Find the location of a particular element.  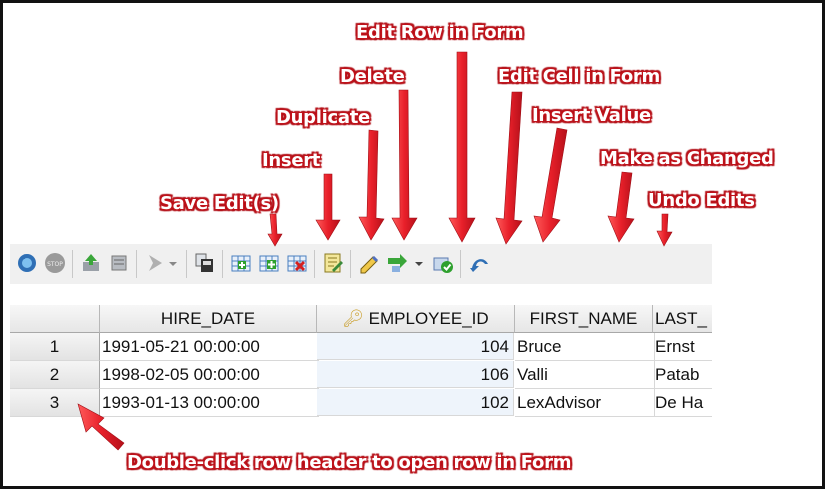

cell-employee-id: 102 is located at coordinates (415, 402).